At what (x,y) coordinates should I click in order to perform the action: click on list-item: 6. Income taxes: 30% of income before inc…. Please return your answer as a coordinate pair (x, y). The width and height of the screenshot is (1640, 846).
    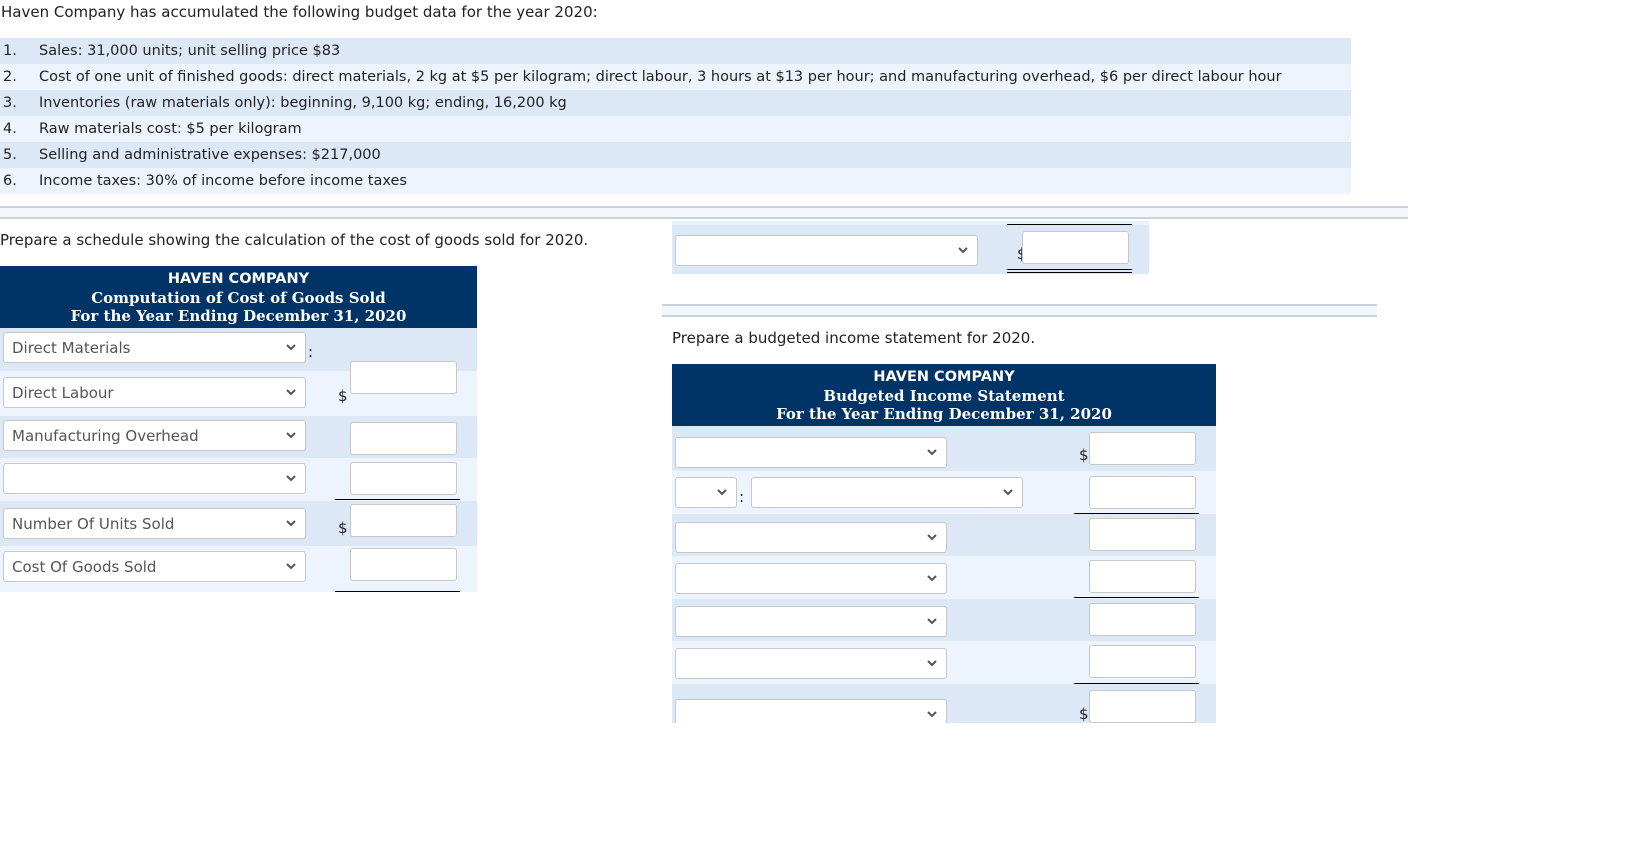
    Looking at the image, I should click on (675, 181).